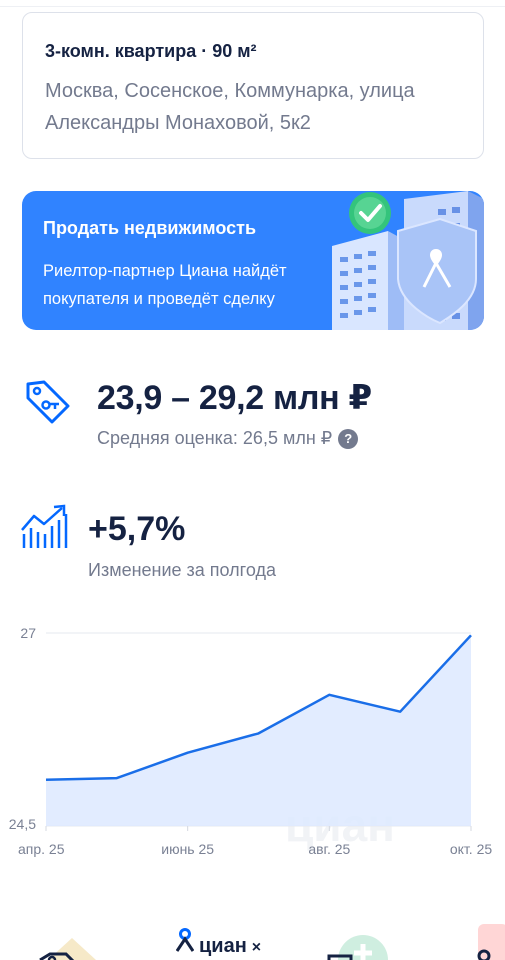 The image size is (505, 960). Describe the element at coordinates (234, 398) in the screenshot. I see `price-range: 23,9 – 29,2 млн ₽` at that location.